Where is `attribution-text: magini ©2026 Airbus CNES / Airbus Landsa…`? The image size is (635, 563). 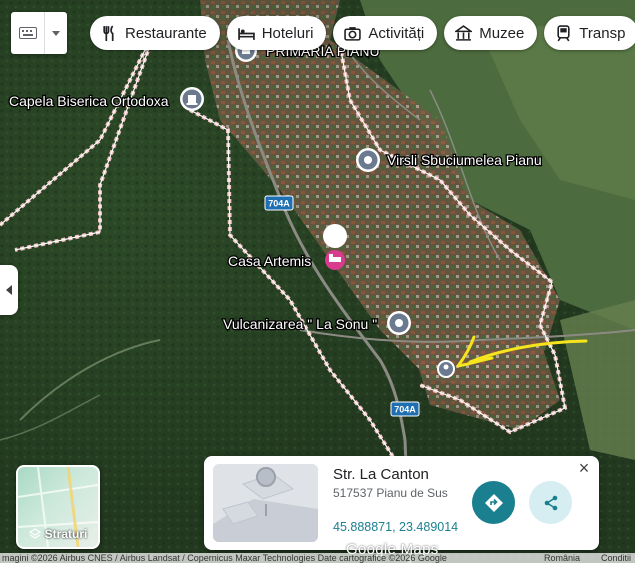
attribution-text: magini ©2026 Airbus CNES / Airbus Landsa… is located at coordinates (224, 558).